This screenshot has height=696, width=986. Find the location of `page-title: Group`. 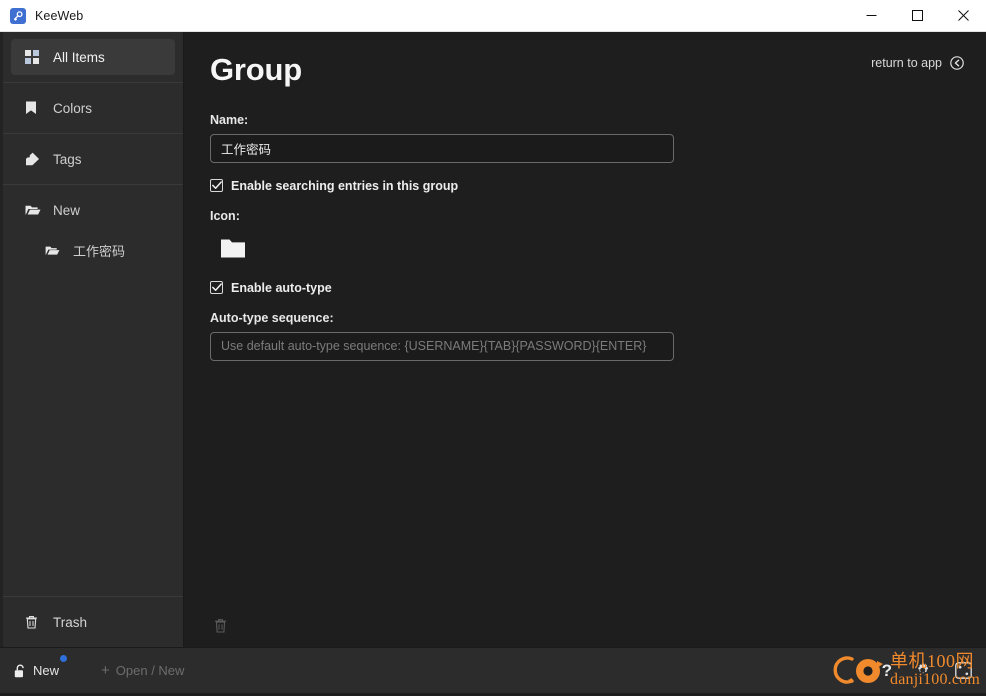

page-title: Group is located at coordinates (256, 69).